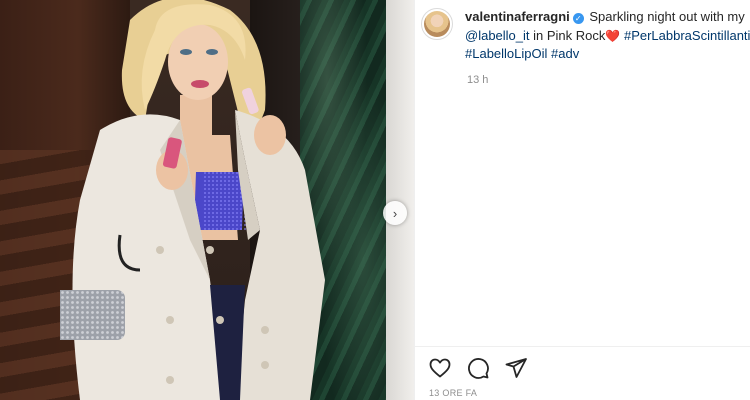 This screenshot has width=750, height=400. I want to click on comment-icon, so click(478, 368).